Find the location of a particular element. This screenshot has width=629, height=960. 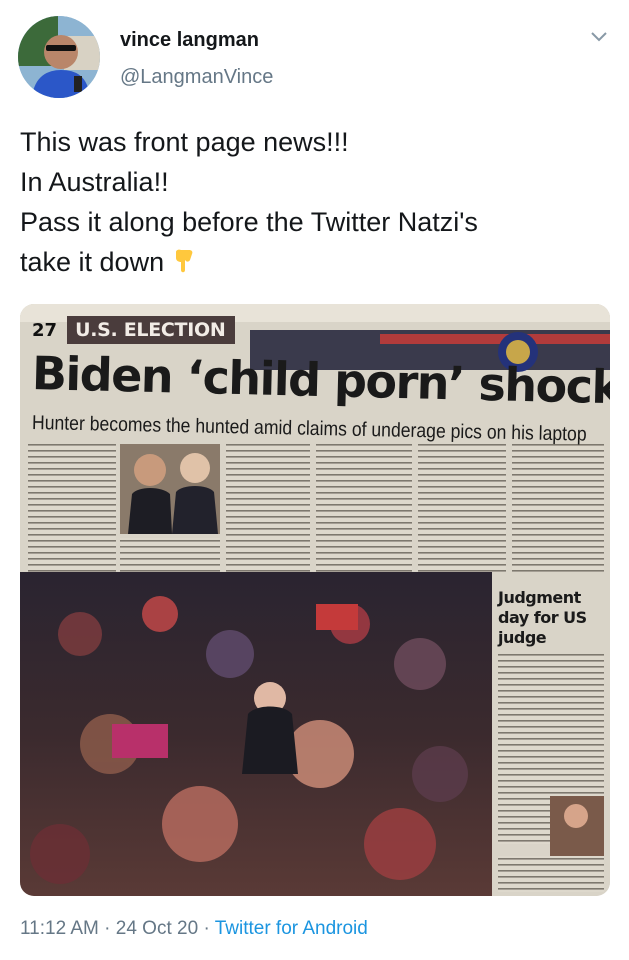

tweet-line-last: take it down is located at coordinates (315, 262).